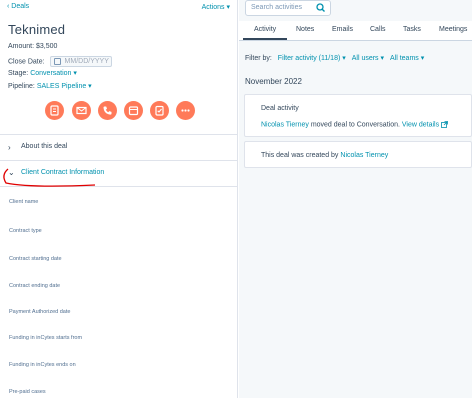  What do you see at coordinates (216, 7) in the screenshot?
I see `actions-dropdown: Actions ▾` at bounding box center [216, 7].